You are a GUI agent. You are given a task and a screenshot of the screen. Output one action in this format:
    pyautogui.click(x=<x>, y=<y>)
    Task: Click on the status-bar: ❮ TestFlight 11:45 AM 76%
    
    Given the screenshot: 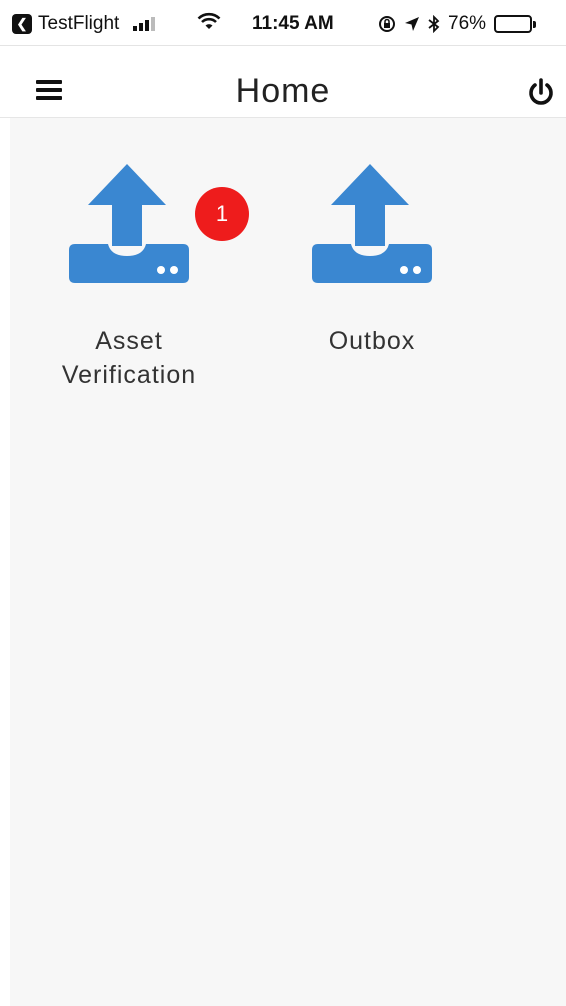 What is the action you would take?
    pyautogui.click(x=283, y=23)
    